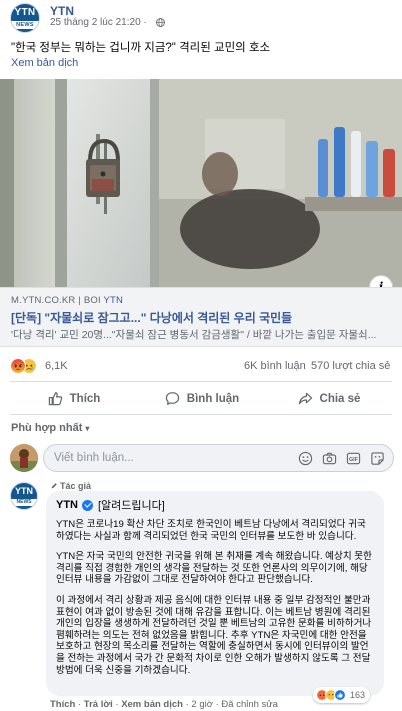 The width and height of the screenshot is (402, 711). I want to click on author-badge: Tác giả, so click(70, 486).